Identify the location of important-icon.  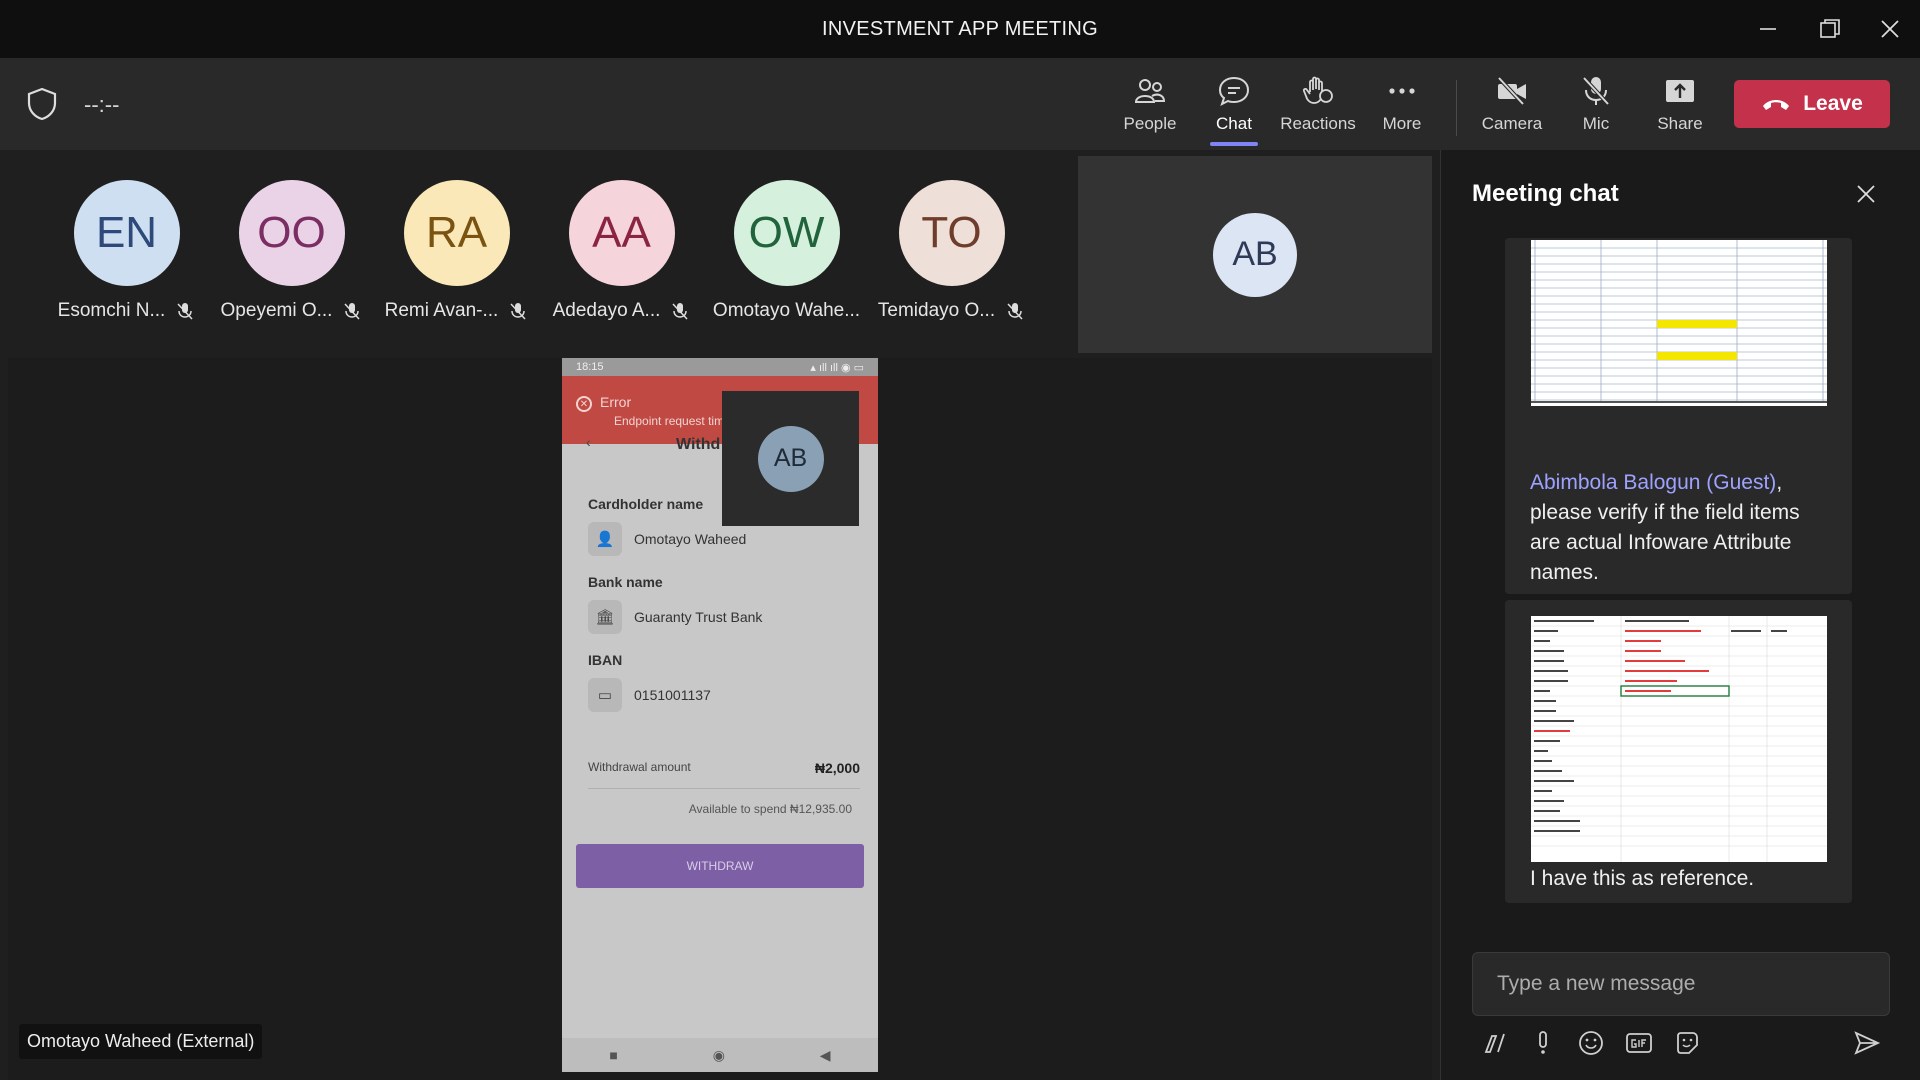
(1543, 1043).